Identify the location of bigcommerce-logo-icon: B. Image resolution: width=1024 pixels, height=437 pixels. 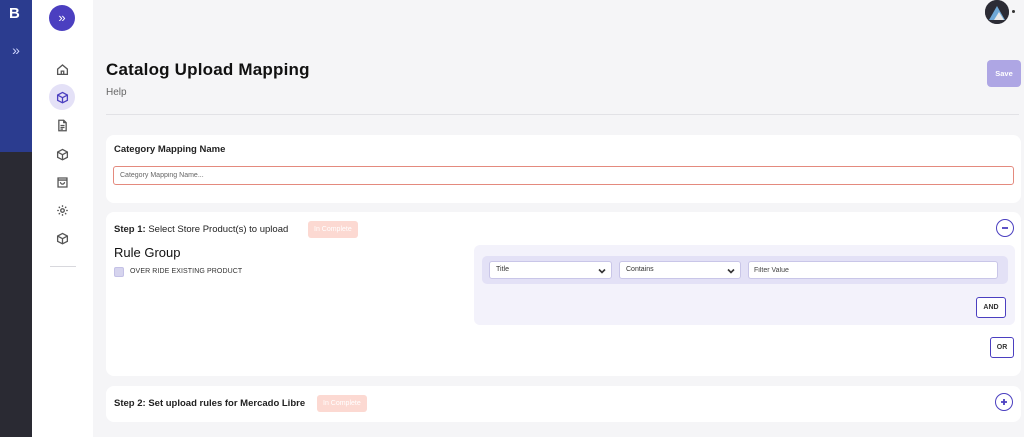
(14, 13).